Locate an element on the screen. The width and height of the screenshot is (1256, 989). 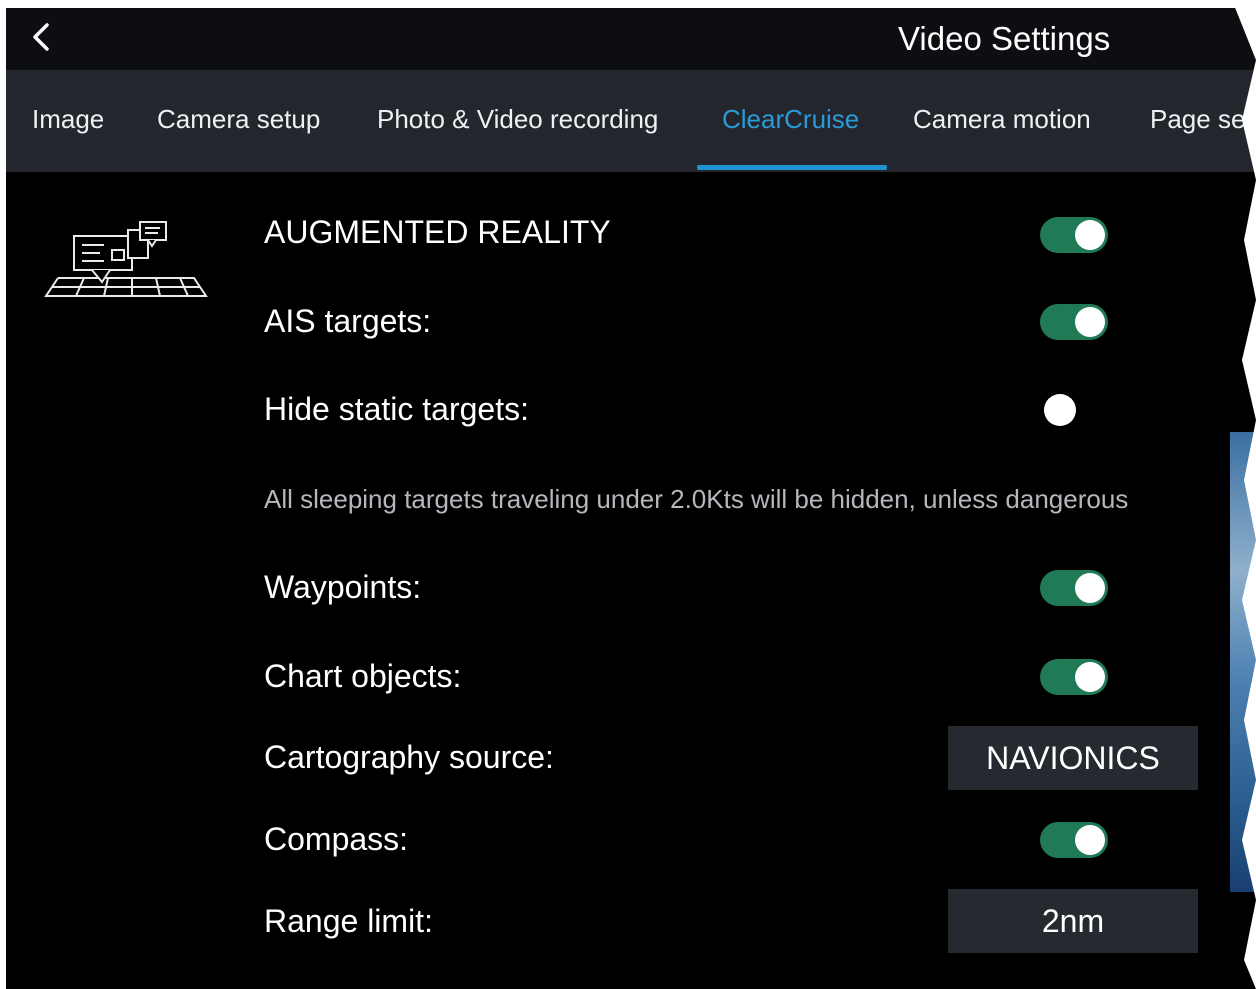
ais-targets-toggle is located at coordinates (1074, 322).